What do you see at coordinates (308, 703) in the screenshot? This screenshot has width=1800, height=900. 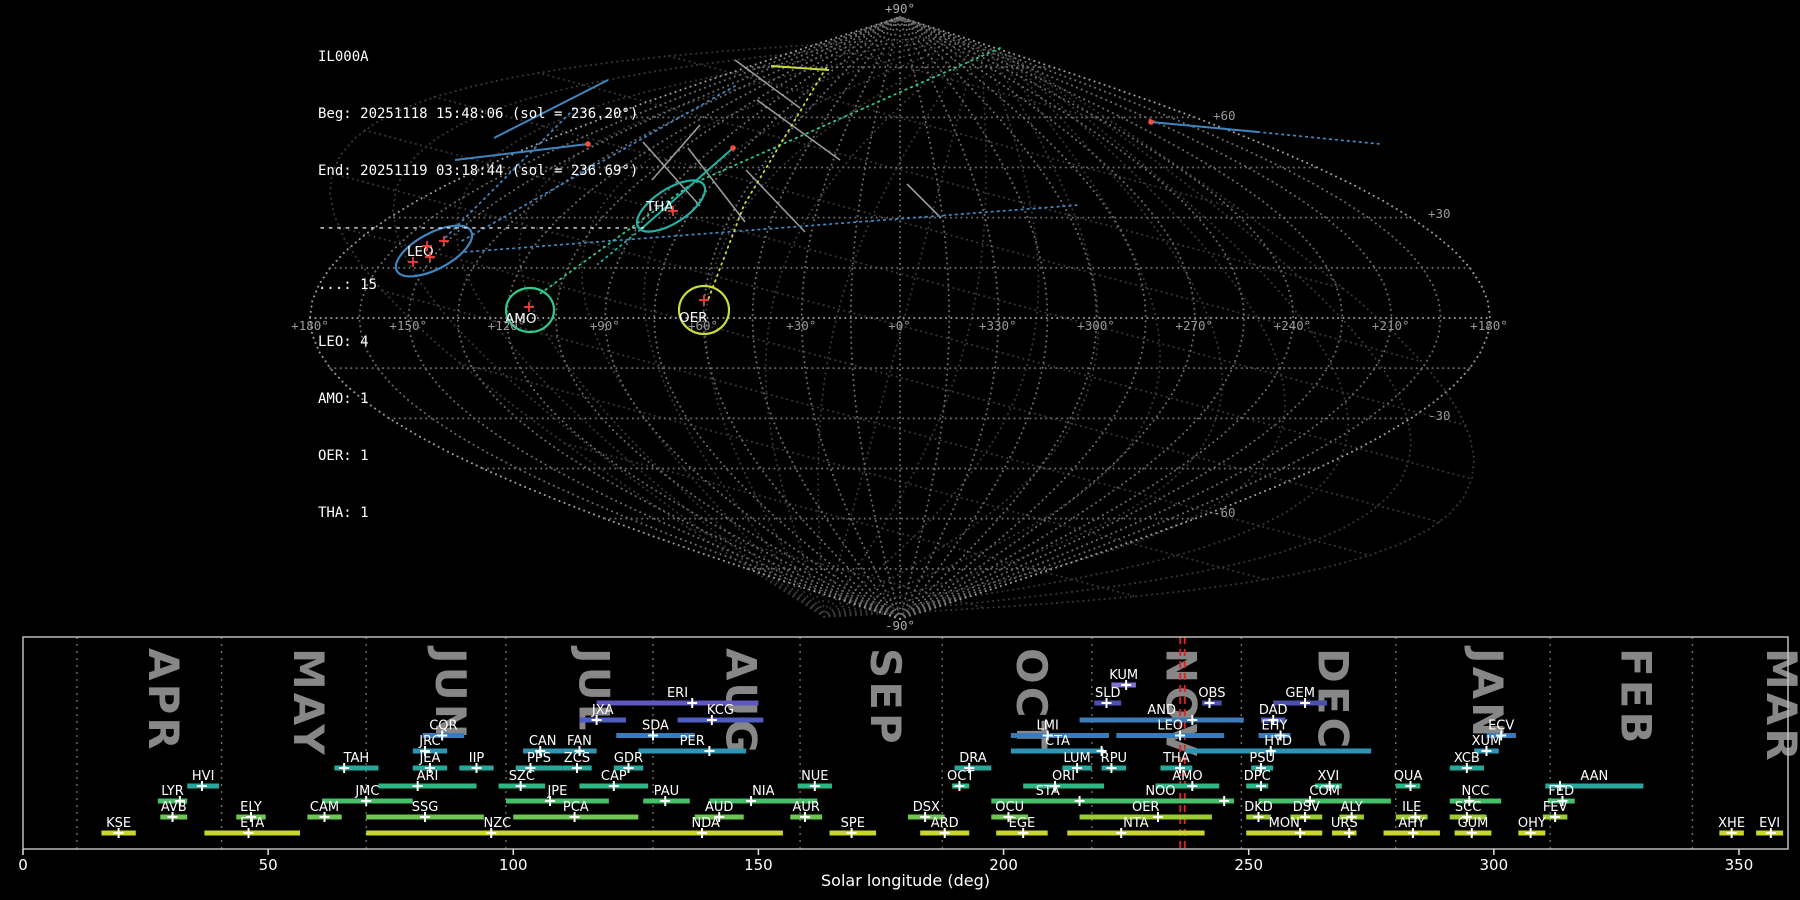 I see `month-label-may: MAY` at bounding box center [308, 703].